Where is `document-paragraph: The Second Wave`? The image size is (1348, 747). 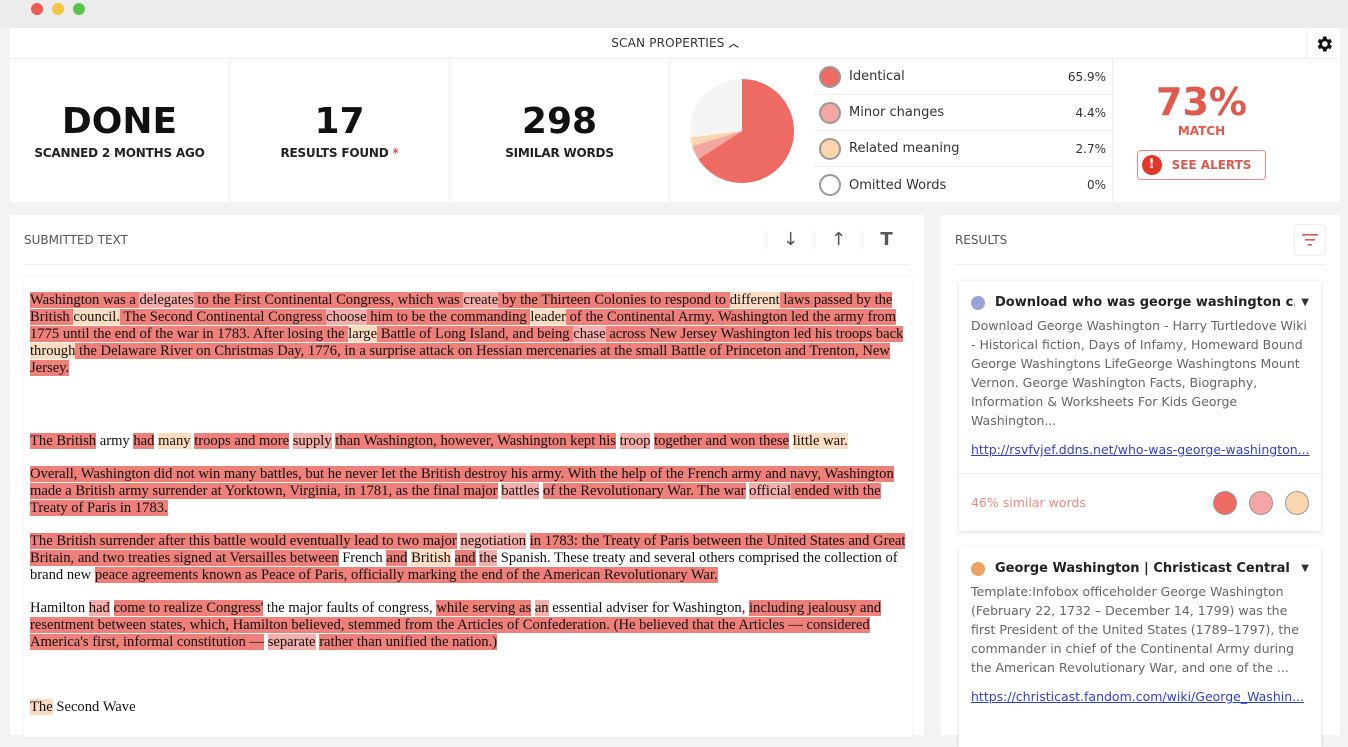 document-paragraph: The Second Wave is located at coordinates (468, 707).